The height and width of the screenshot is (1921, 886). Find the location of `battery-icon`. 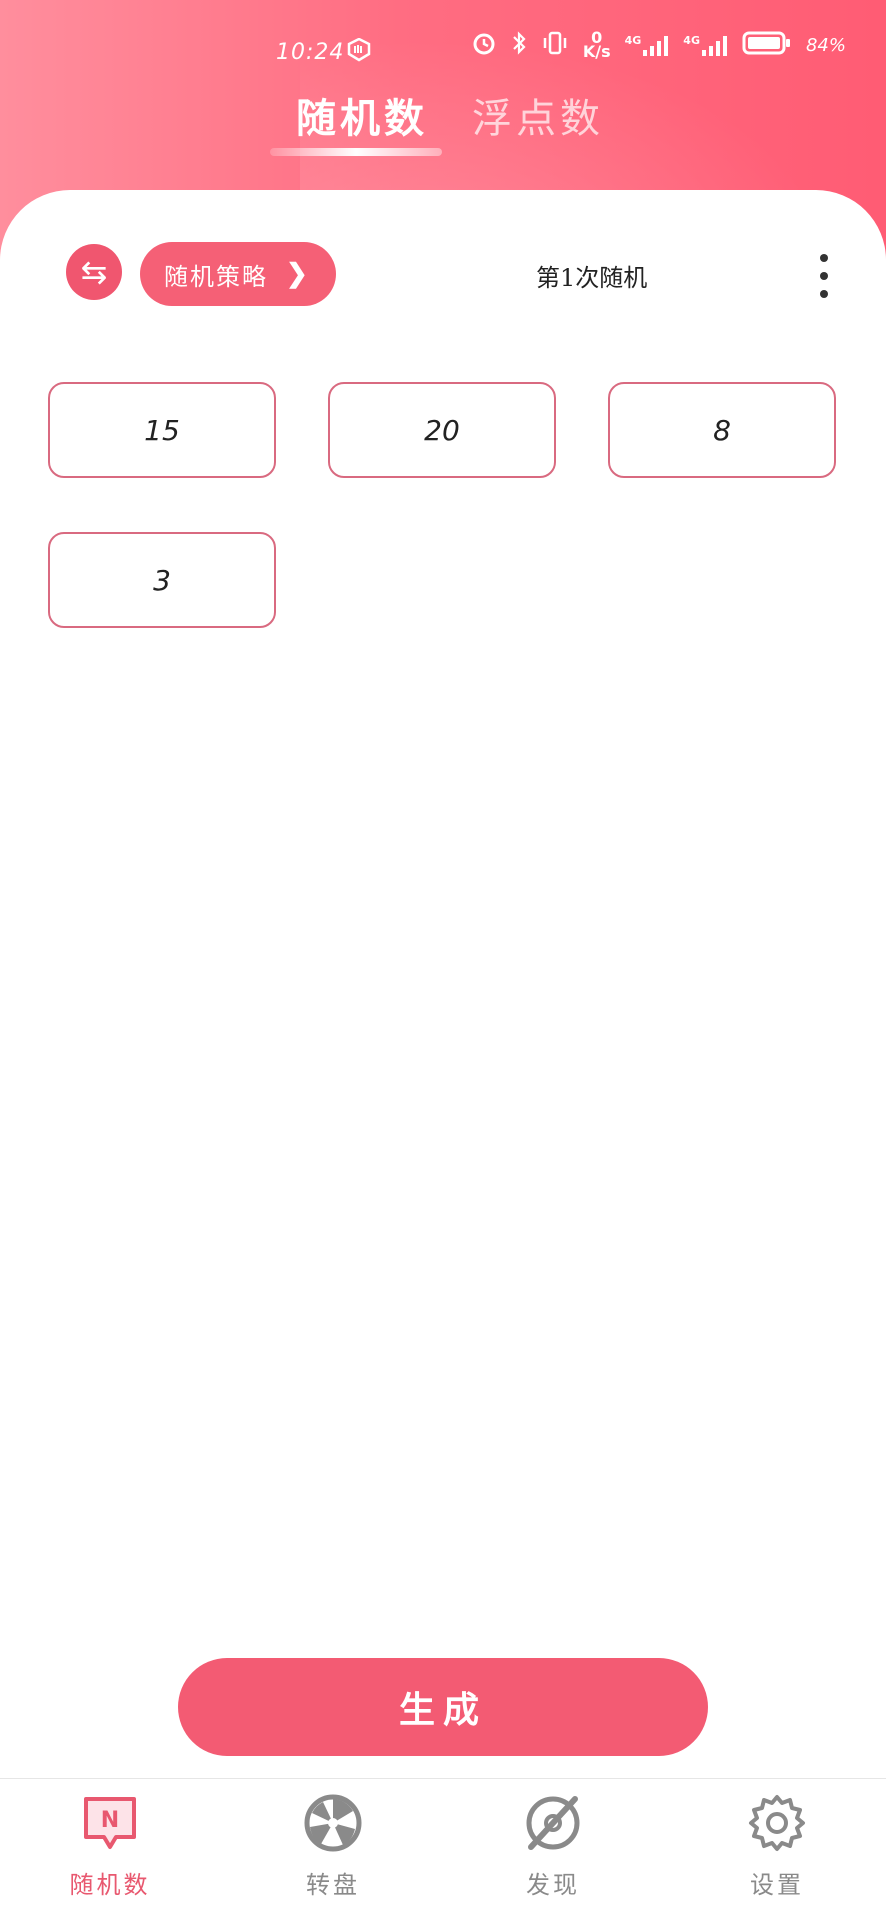

battery-icon is located at coordinates (767, 45).